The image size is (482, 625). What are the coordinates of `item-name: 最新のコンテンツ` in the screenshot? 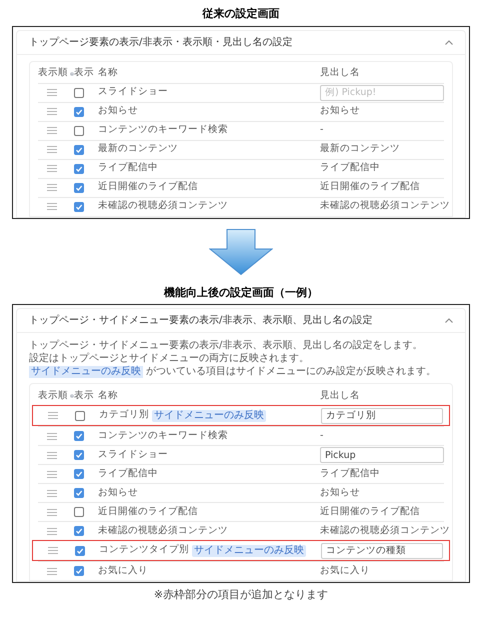 It's located at (138, 149).